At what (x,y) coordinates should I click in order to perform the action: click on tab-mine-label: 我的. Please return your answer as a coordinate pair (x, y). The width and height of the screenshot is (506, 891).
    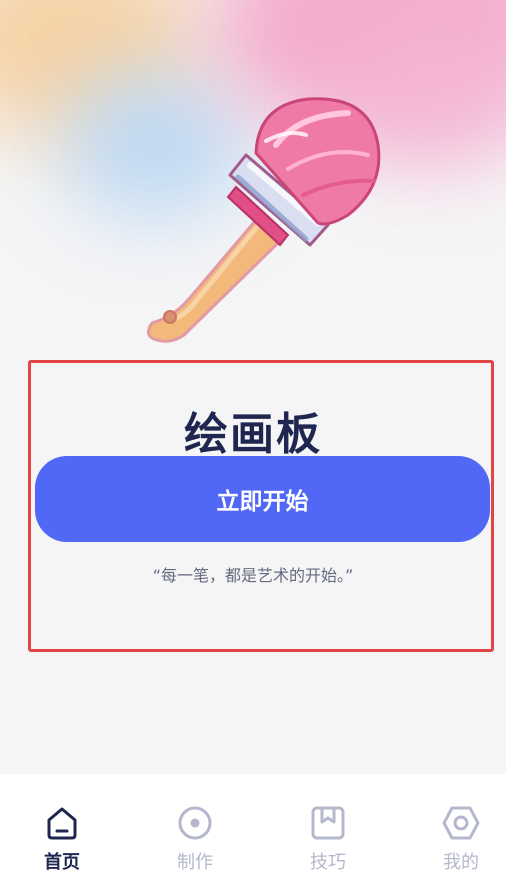
    Looking at the image, I should click on (461, 862).